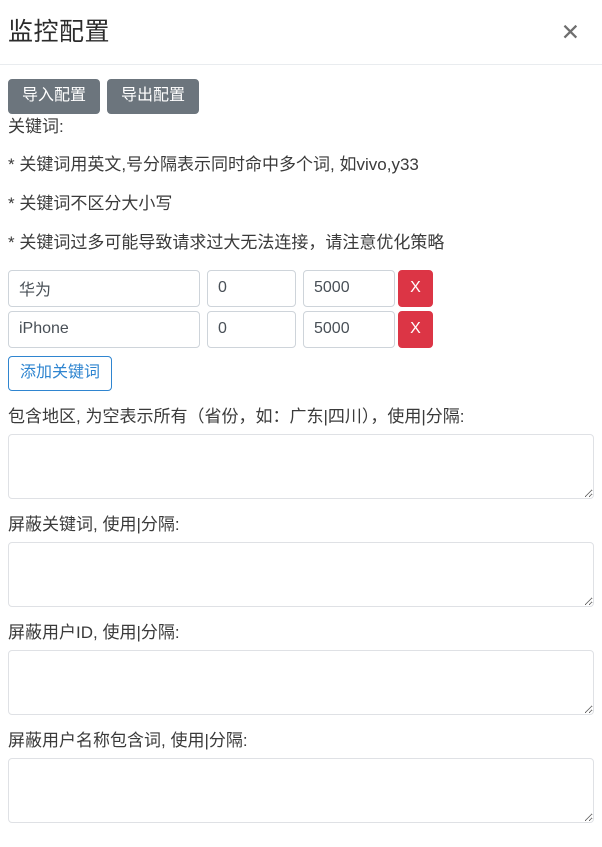  I want to click on keyword-hint-2: * 关键词不区分大小写, so click(90, 203).